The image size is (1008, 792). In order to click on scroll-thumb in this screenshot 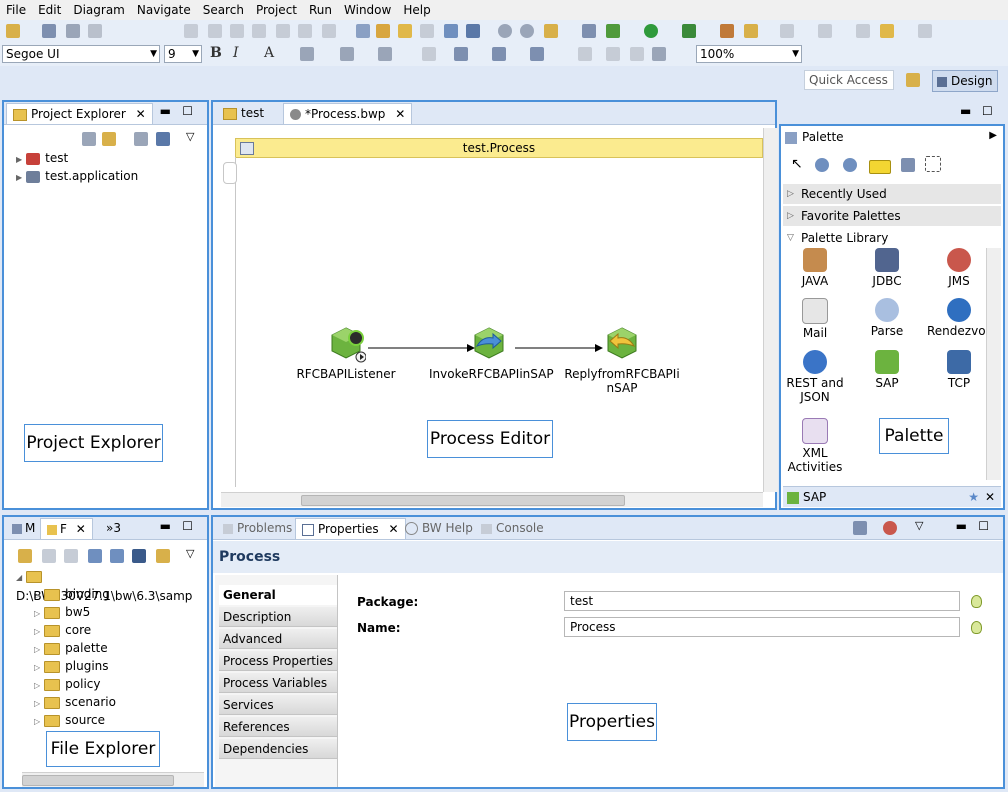, I will do `click(98, 780)`.